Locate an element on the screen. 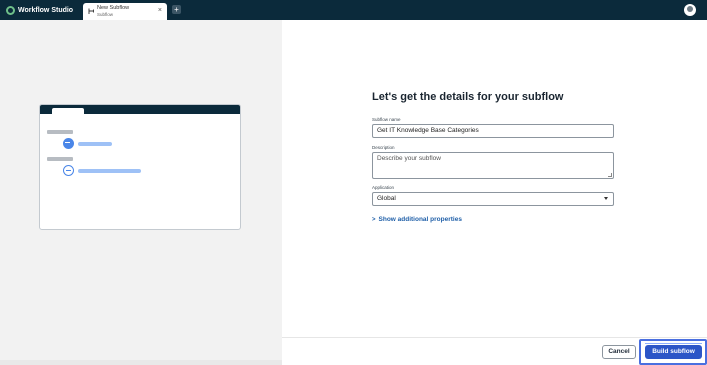  plus-icon: + is located at coordinates (176, 9).